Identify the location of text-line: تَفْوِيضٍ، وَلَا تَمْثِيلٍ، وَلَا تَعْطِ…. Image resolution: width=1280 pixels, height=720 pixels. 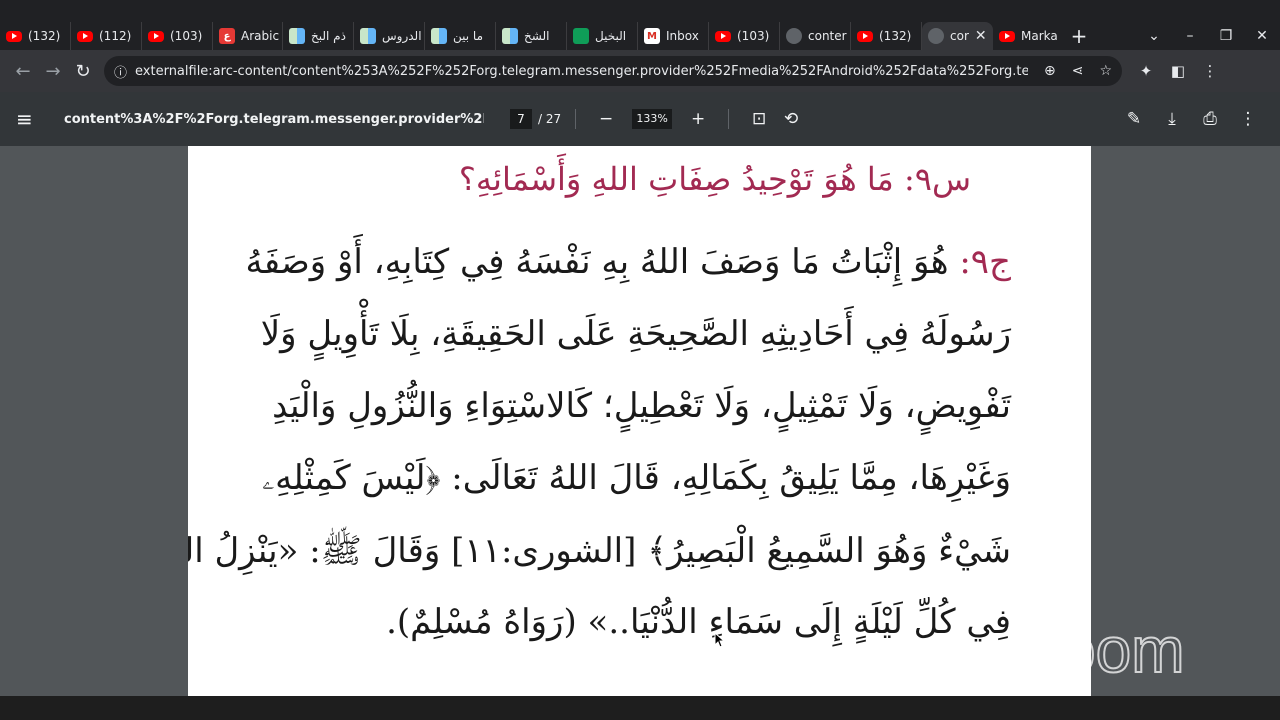
(641, 406).